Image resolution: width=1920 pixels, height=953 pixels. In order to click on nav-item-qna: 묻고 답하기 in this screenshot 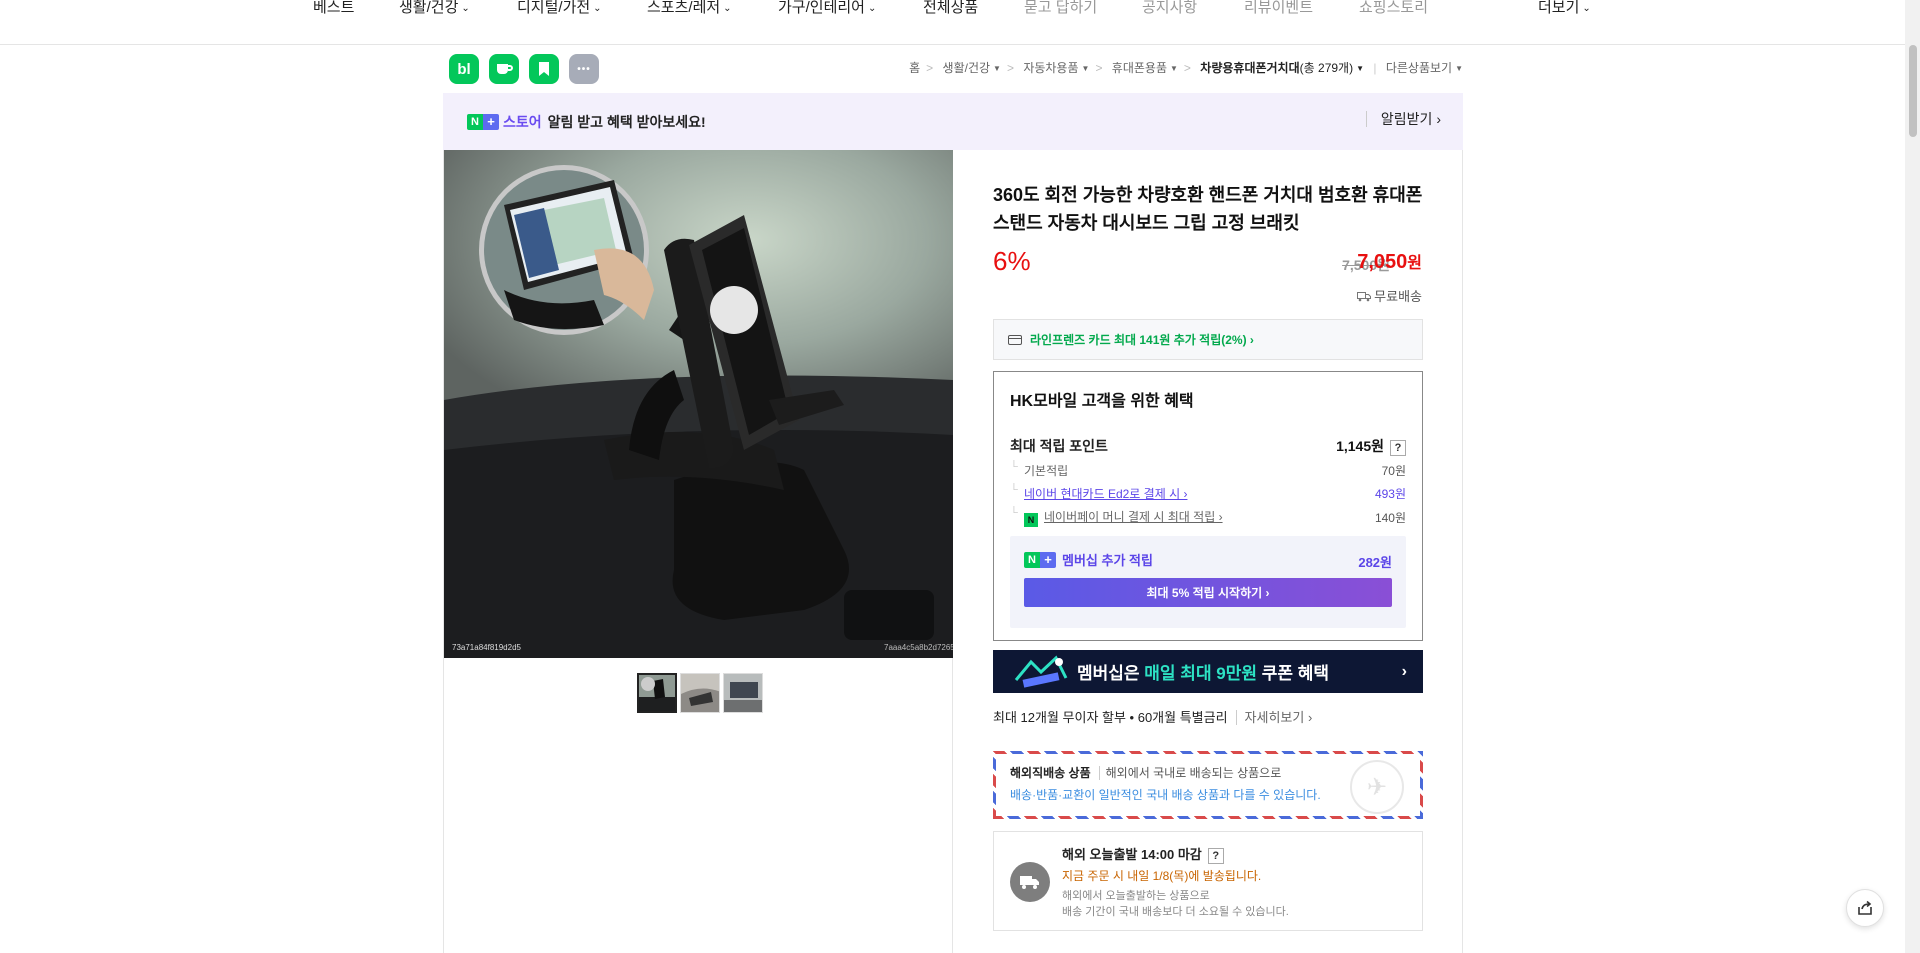, I will do `click(1060, 8)`.